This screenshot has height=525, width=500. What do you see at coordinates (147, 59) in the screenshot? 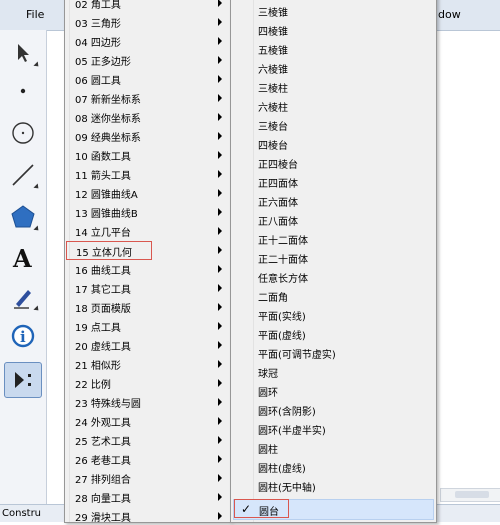
I see `menu-item-05: 05 正多边形` at bounding box center [147, 59].